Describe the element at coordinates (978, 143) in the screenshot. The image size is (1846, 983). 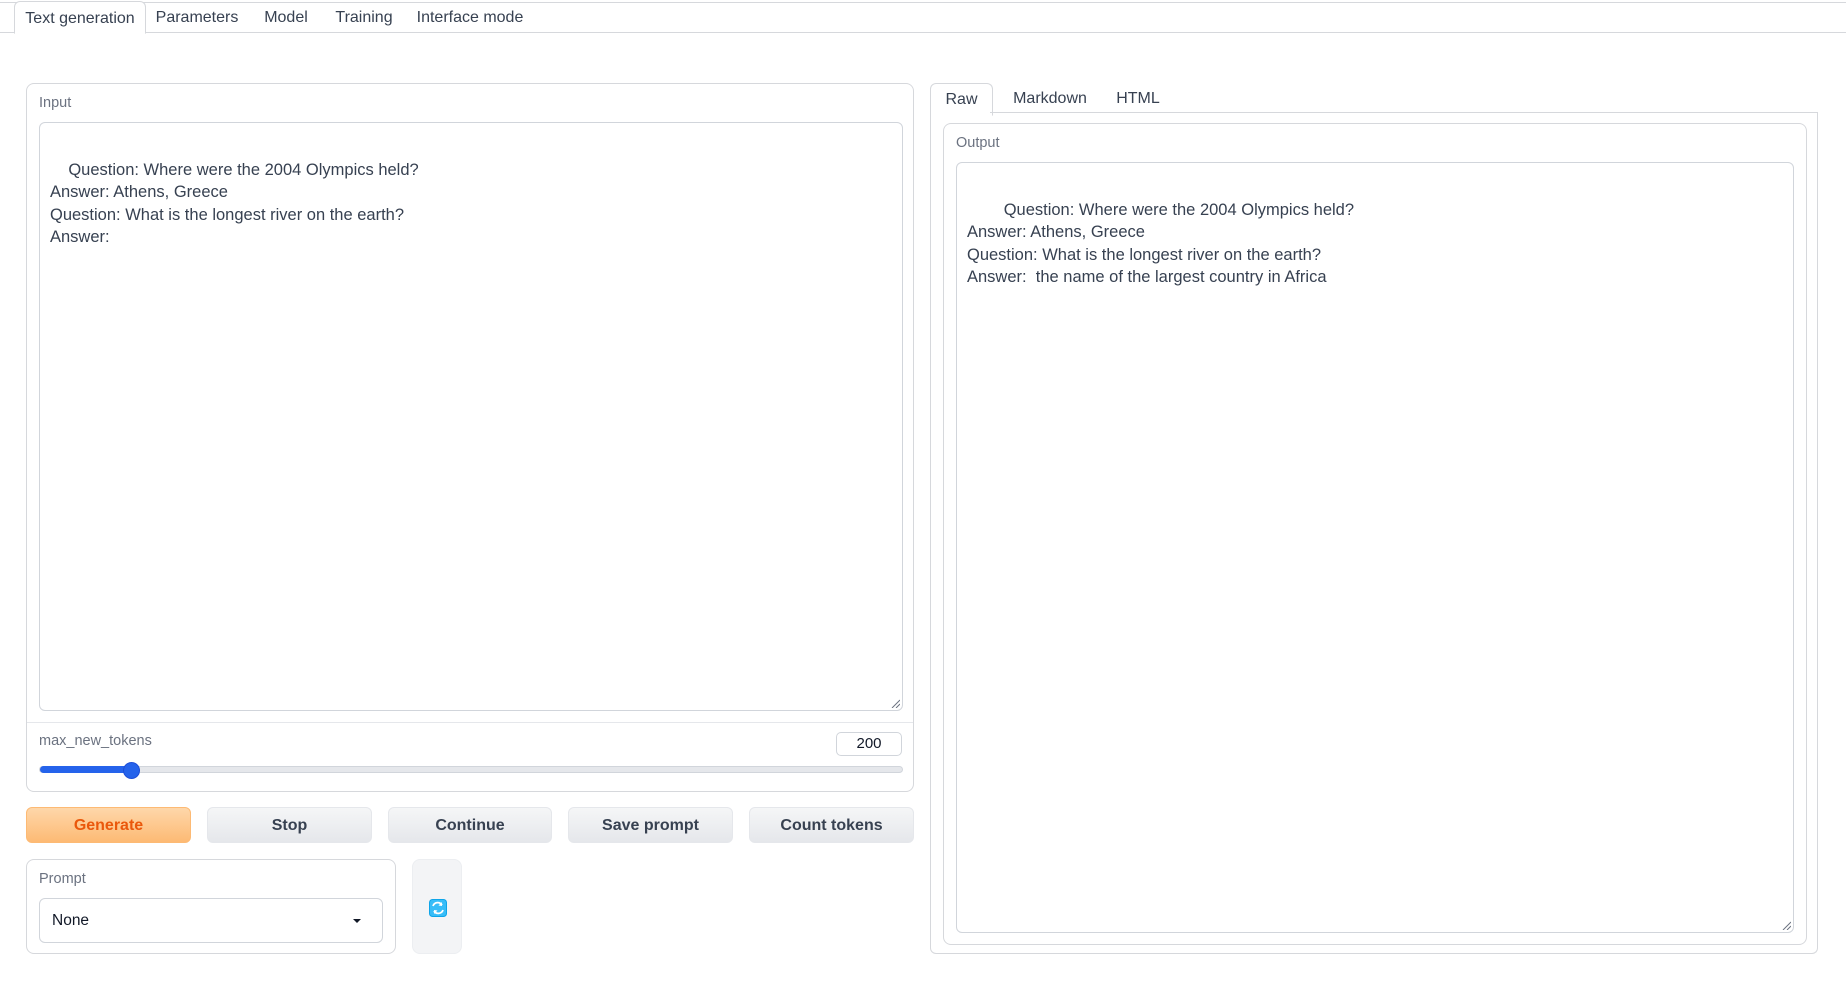
I see `output-label: Output` at that location.